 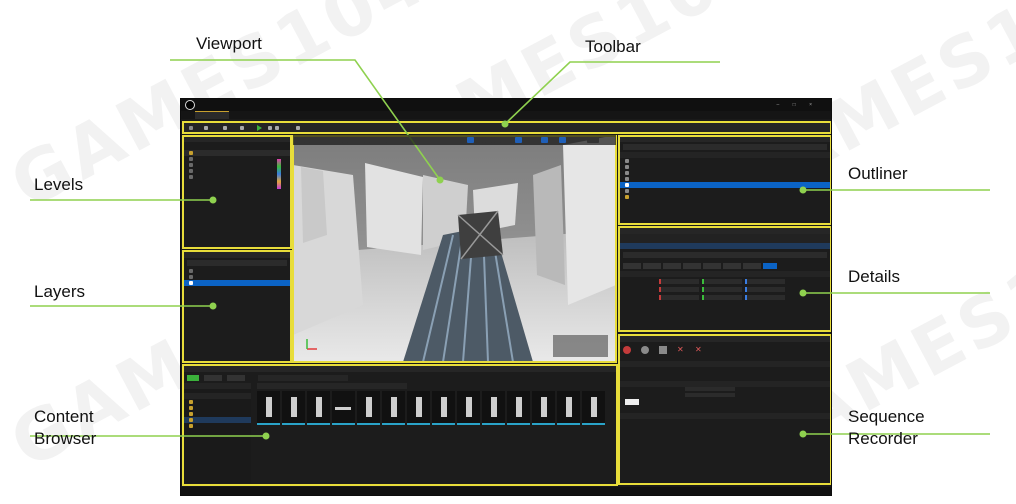 I want to click on window-buttons-icon: – □ ×, so click(x=797, y=105).